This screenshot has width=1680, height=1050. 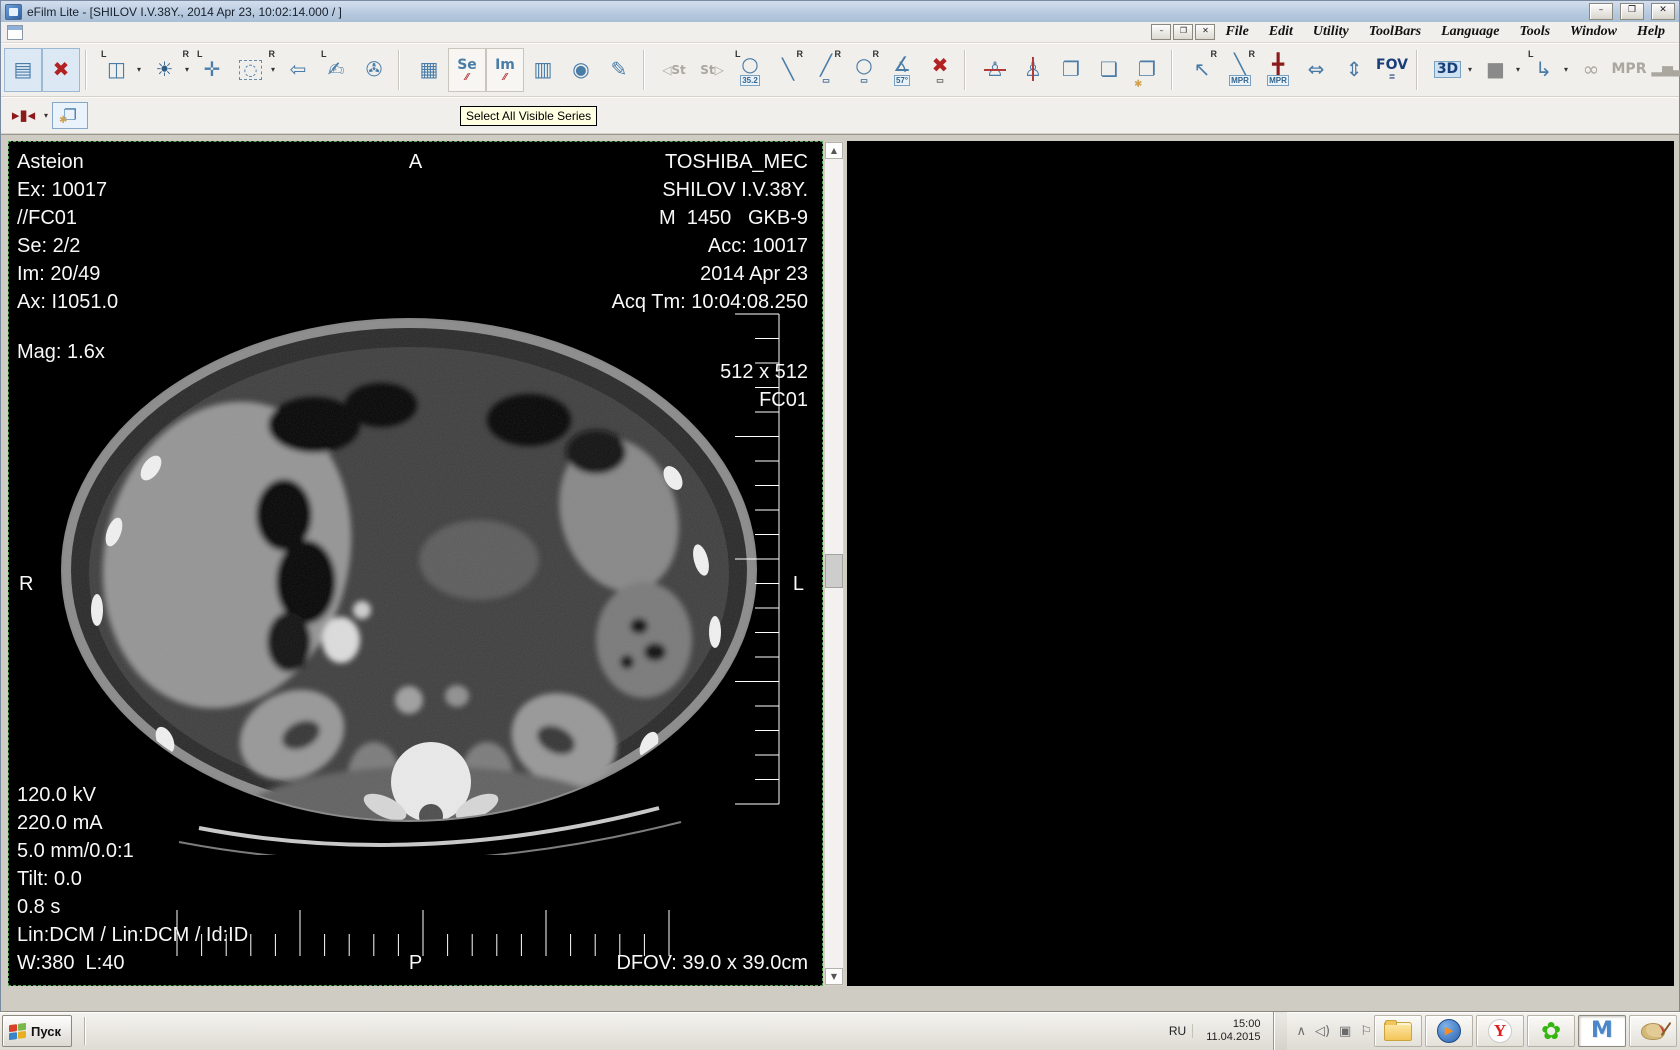 I want to click on windows-logo-icon, so click(x=17, y=1031).